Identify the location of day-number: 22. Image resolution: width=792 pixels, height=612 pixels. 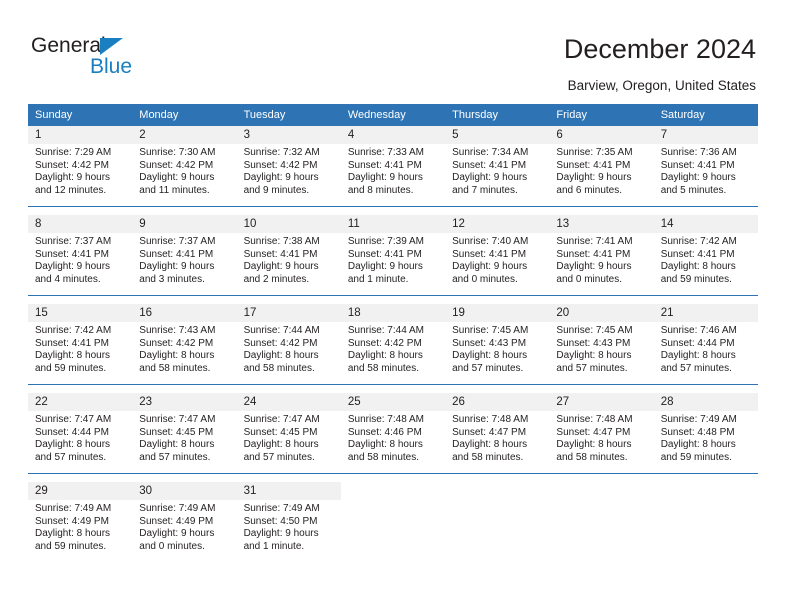
(80, 402).